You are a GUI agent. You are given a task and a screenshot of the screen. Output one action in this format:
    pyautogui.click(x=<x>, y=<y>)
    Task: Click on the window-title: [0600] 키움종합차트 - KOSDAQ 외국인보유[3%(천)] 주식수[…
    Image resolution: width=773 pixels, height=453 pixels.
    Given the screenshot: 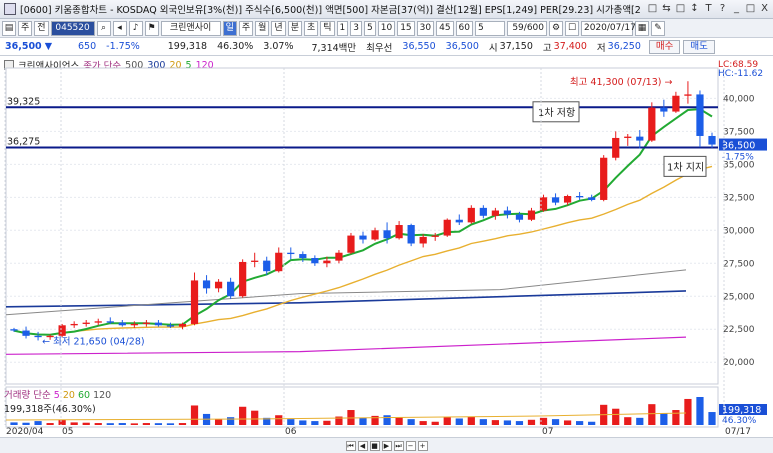 What is the action you would take?
    pyautogui.click(x=330, y=10)
    